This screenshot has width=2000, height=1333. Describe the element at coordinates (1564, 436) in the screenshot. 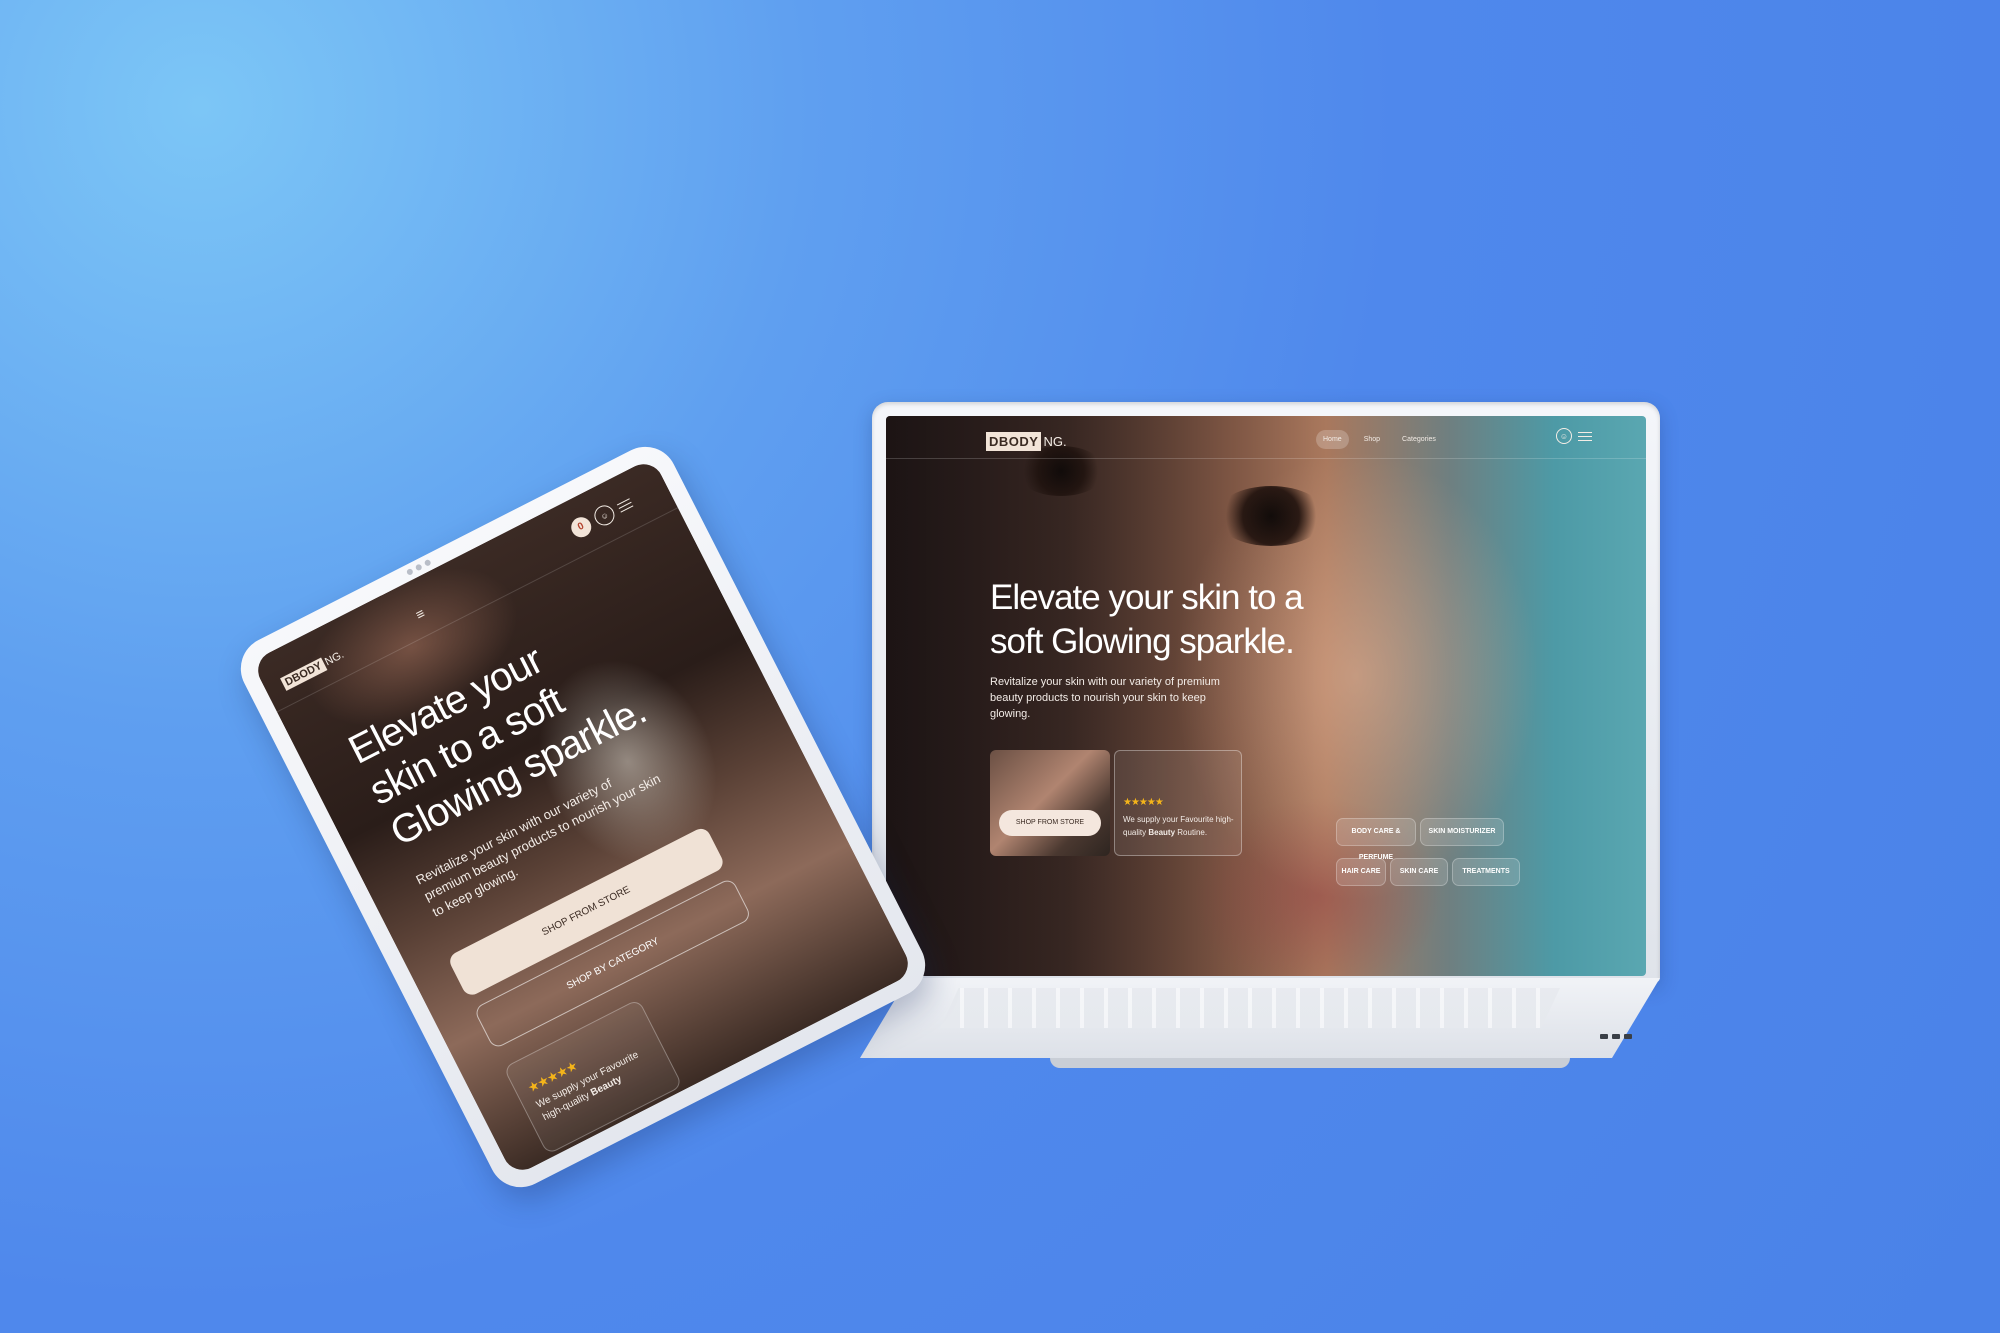

I see `user-icon: ☺` at that location.